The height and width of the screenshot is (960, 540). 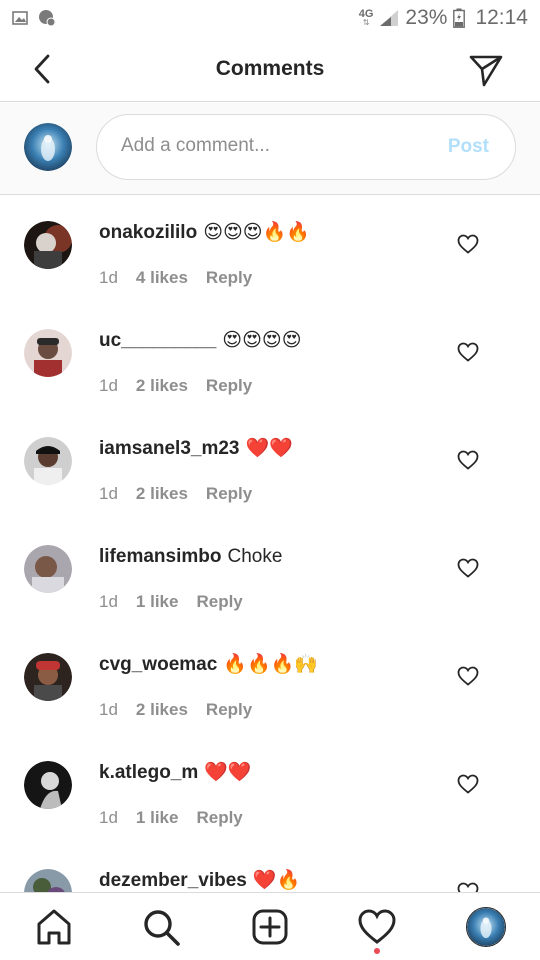 I want to click on comment-body: uc_________ 😍😍😍😍, so click(x=264, y=341).